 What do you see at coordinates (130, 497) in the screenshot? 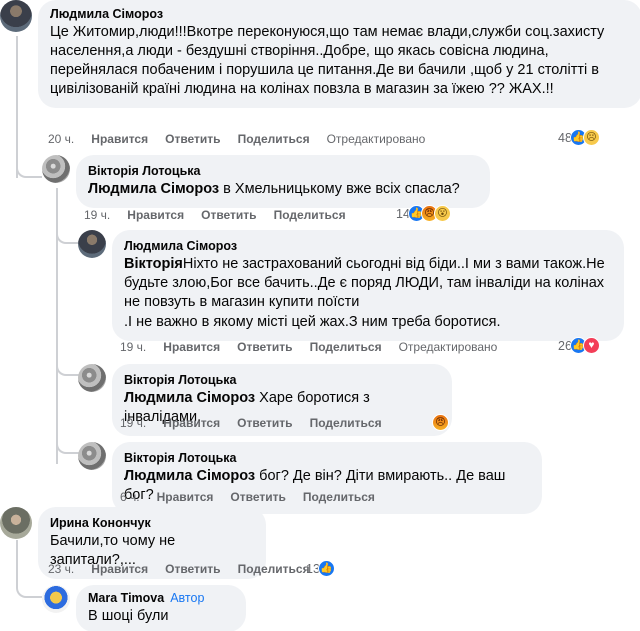
I see `comment-time: 6 ч.` at bounding box center [130, 497].